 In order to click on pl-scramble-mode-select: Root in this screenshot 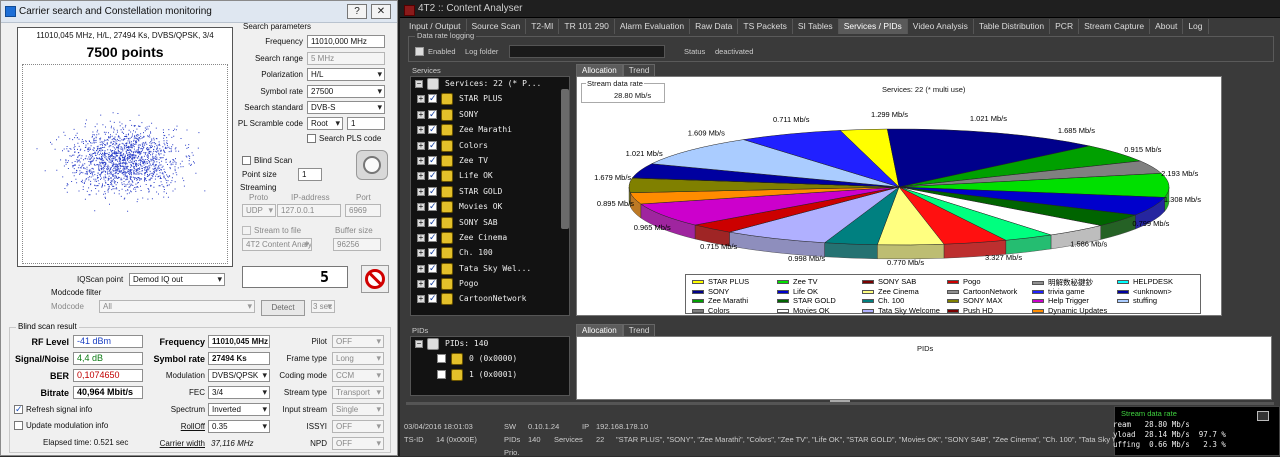, I will do `click(325, 123)`.